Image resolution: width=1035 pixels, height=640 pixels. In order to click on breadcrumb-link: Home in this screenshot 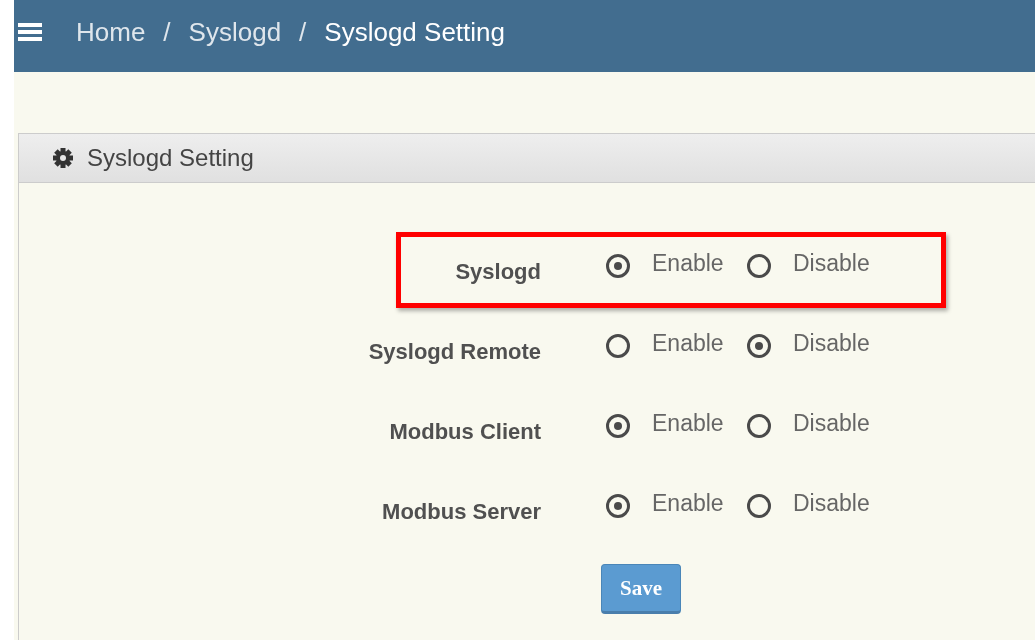, I will do `click(111, 32)`.